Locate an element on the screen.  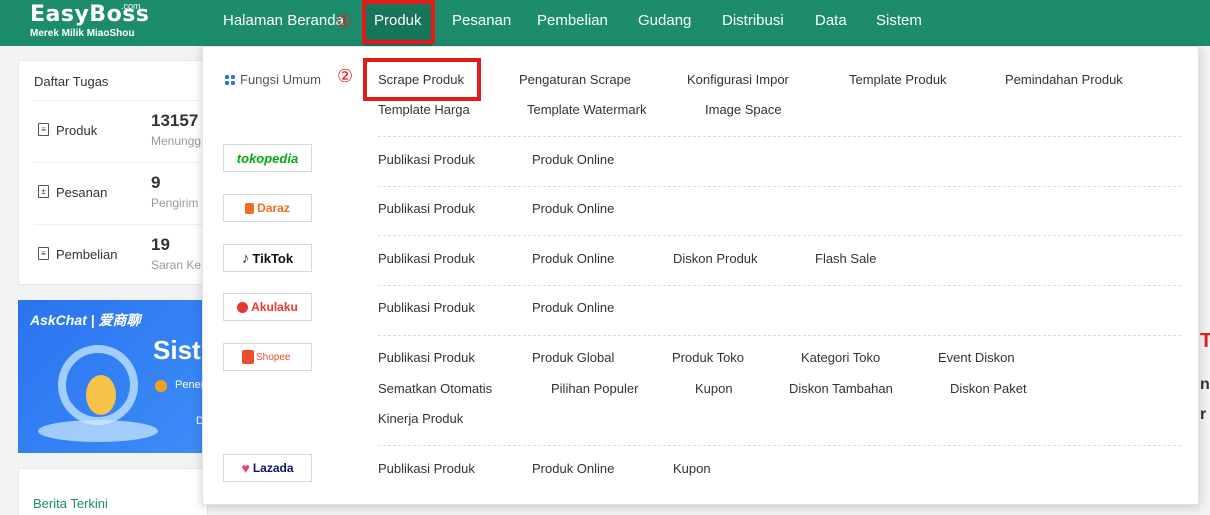
askchat-logo: AskChat | 爱商聊 is located at coordinates (85, 320).